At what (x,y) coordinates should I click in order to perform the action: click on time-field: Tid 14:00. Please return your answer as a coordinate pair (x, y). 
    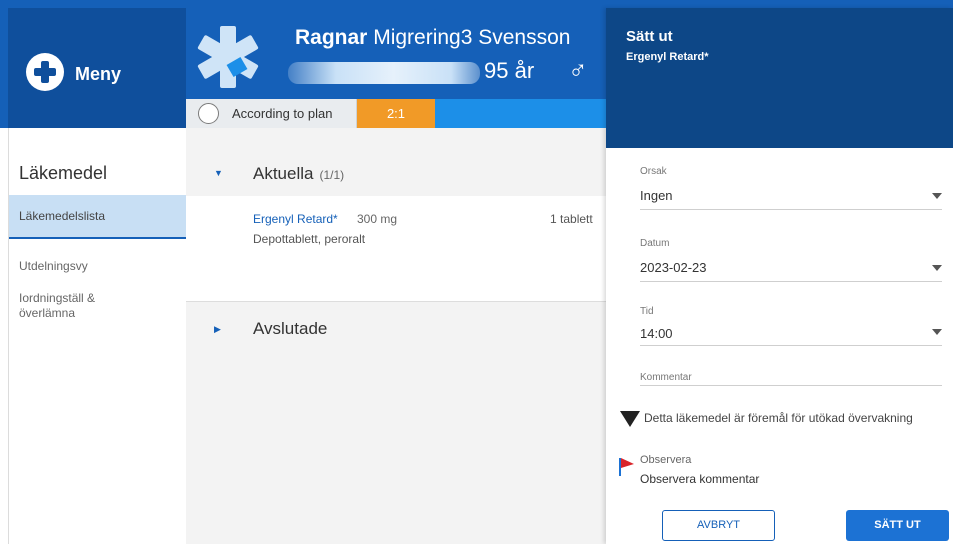
    Looking at the image, I should click on (791, 326).